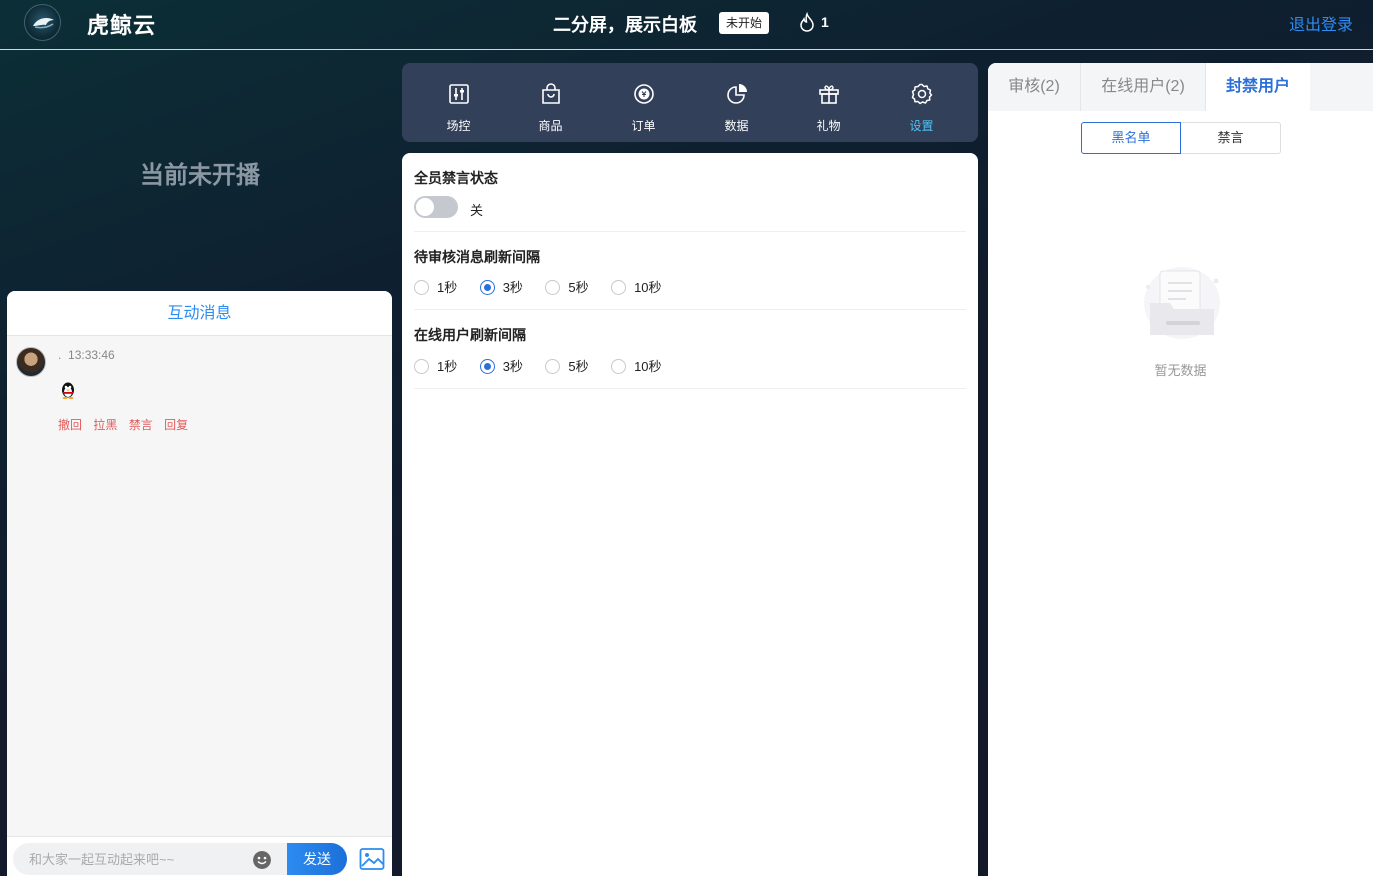 Image resolution: width=1373 pixels, height=876 pixels. What do you see at coordinates (200, 175) in the screenshot?
I see `no-live-text: 当前未开播` at bounding box center [200, 175].